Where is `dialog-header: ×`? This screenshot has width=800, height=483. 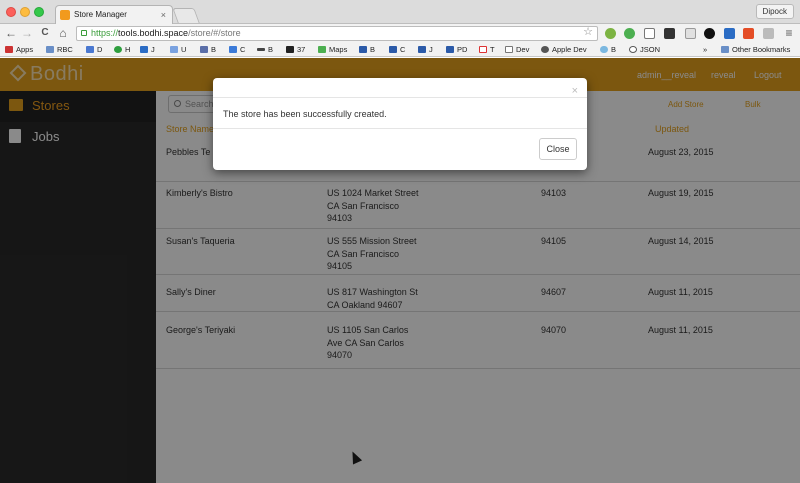
dialog-header: × is located at coordinates (400, 88).